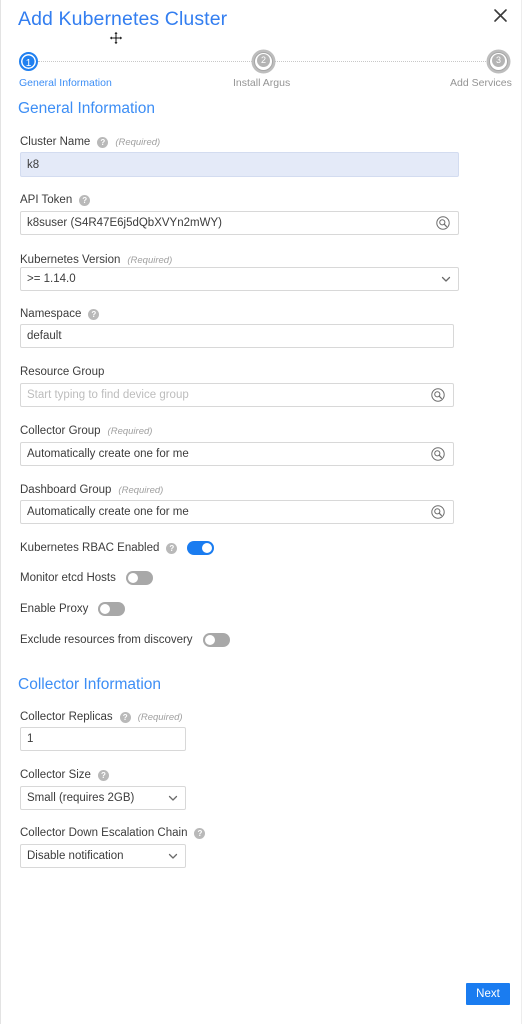 The height and width of the screenshot is (1024, 522). What do you see at coordinates (124, 223) in the screenshot?
I see `api-token-value: k8suser (S4R47E6j5dQbXVYn2mWY)` at bounding box center [124, 223].